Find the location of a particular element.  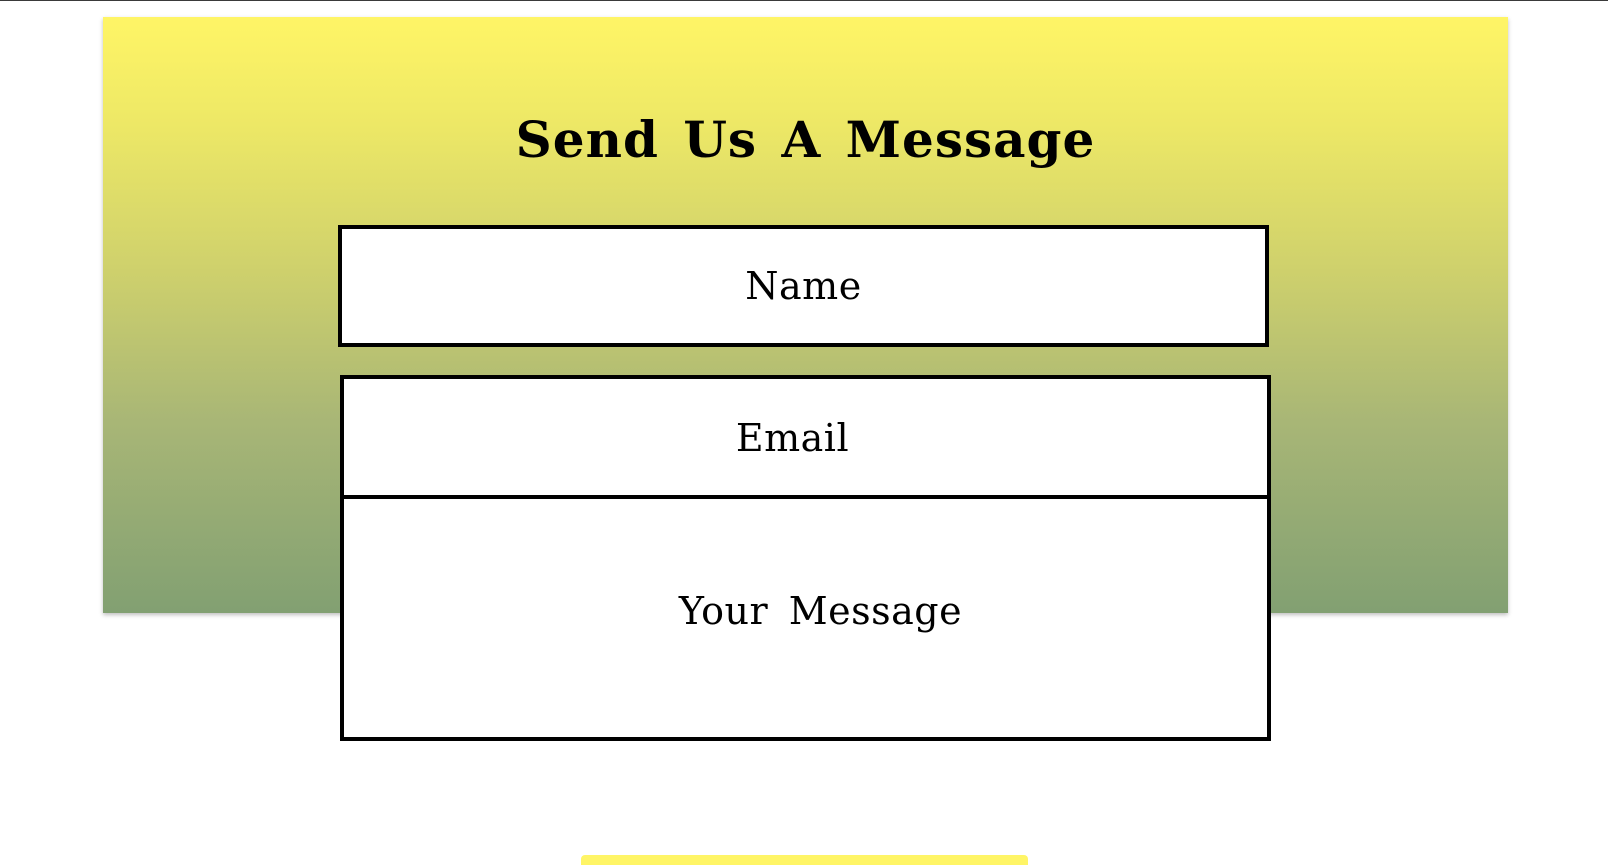

email-field is located at coordinates (805, 437).